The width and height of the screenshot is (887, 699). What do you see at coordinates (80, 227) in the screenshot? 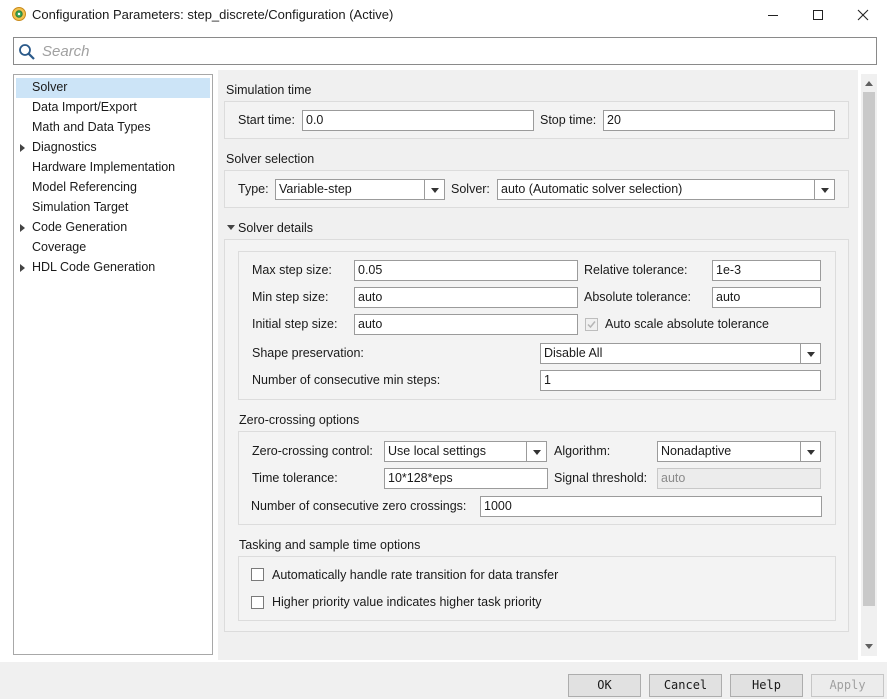
I see `tree-item-label: Code Generation` at bounding box center [80, 227].